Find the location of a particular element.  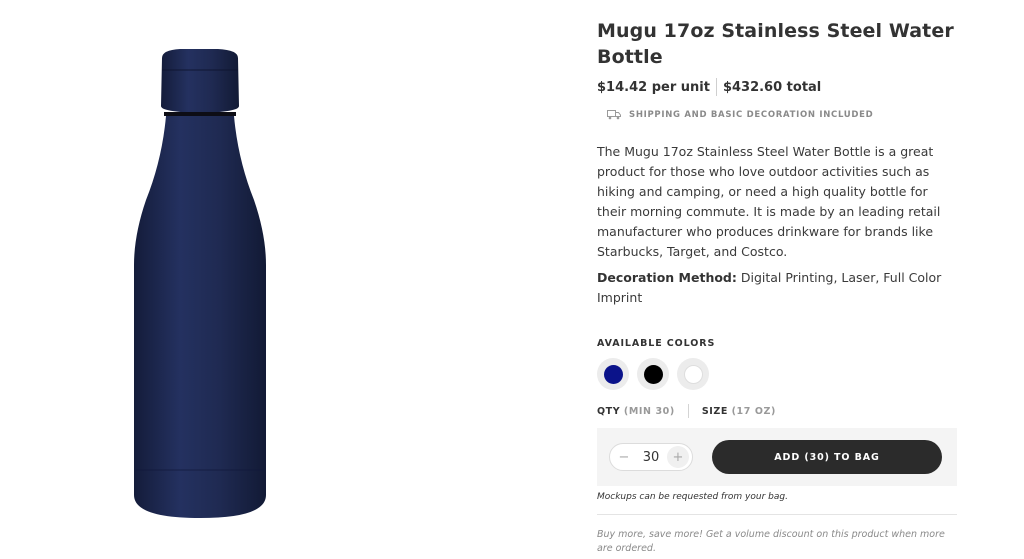

shipping-note: SHIPPING AND BASIC DECORATION INCLUDED is located at coordinates (777, 115).